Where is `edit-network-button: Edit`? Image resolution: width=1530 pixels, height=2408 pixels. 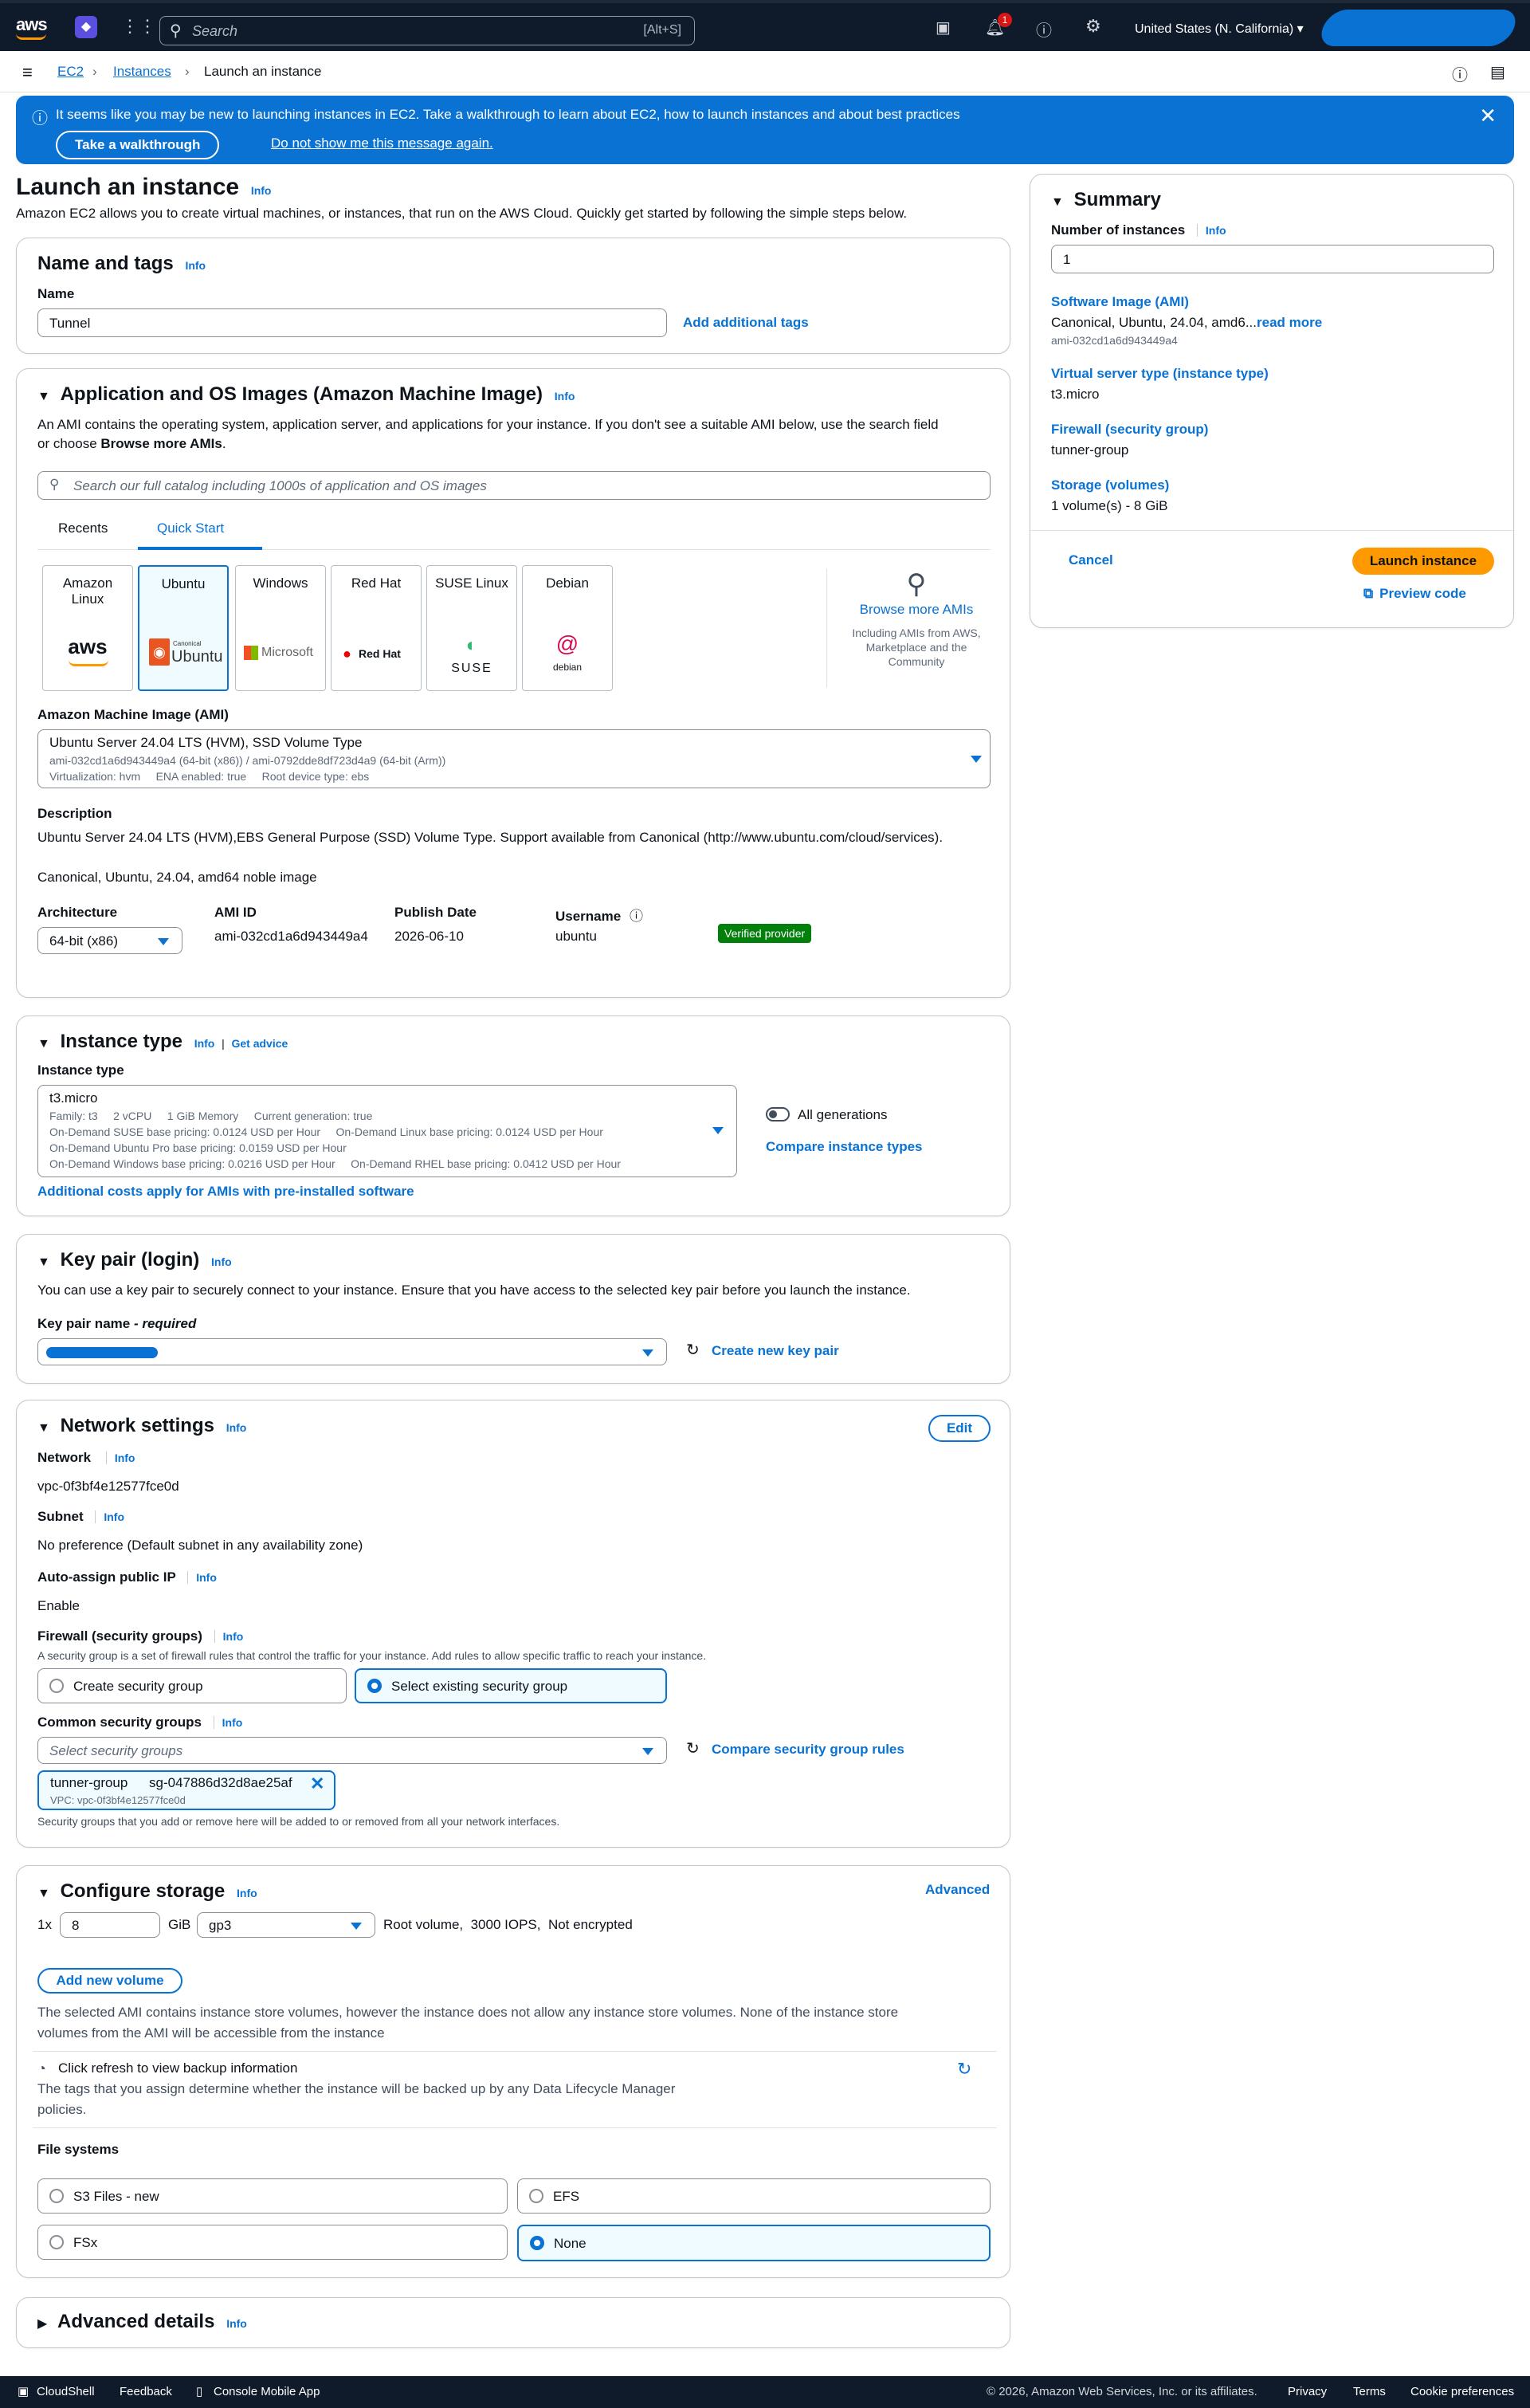 edit-network-button: Edit is located at coordinates (959, 1428).